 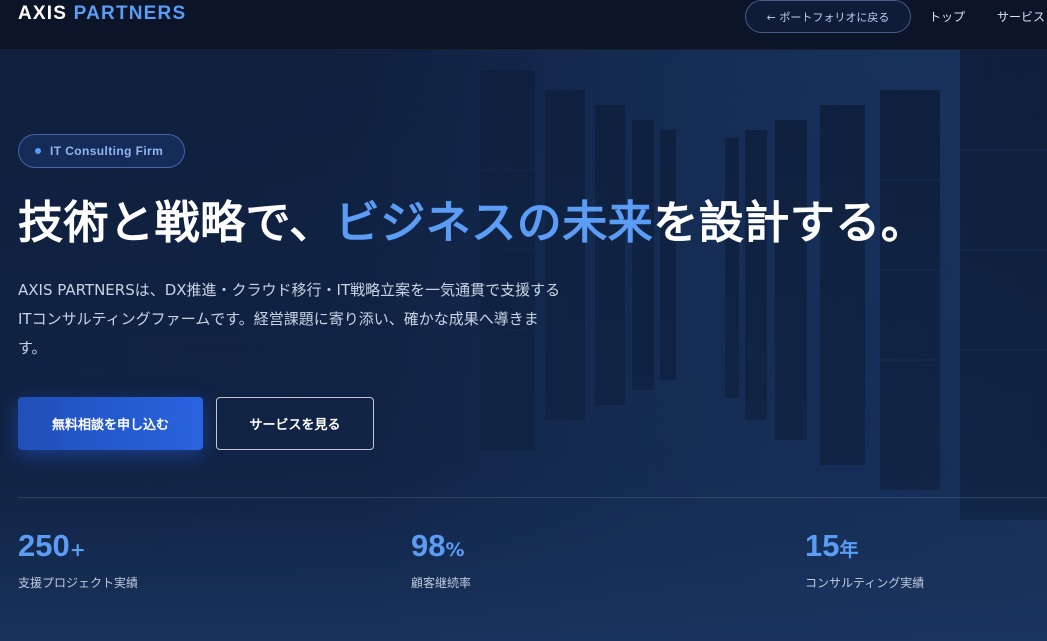 I want to click on logo: AXIS PARTNERS, so click(x=102, y=14).